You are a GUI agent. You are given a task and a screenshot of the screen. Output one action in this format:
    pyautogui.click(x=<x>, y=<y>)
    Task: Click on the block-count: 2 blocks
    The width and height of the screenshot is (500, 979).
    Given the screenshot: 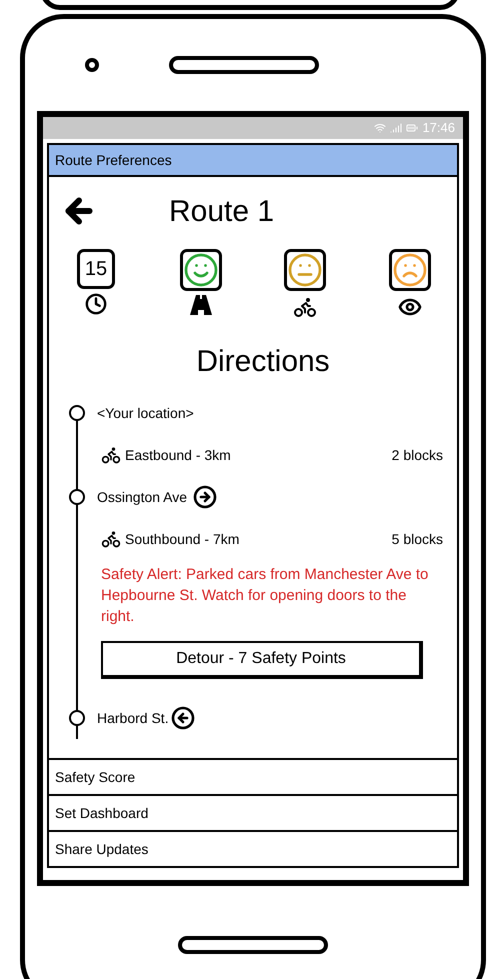 What is the action you would take?
    pyautogui.click(x=417, y=455)
    